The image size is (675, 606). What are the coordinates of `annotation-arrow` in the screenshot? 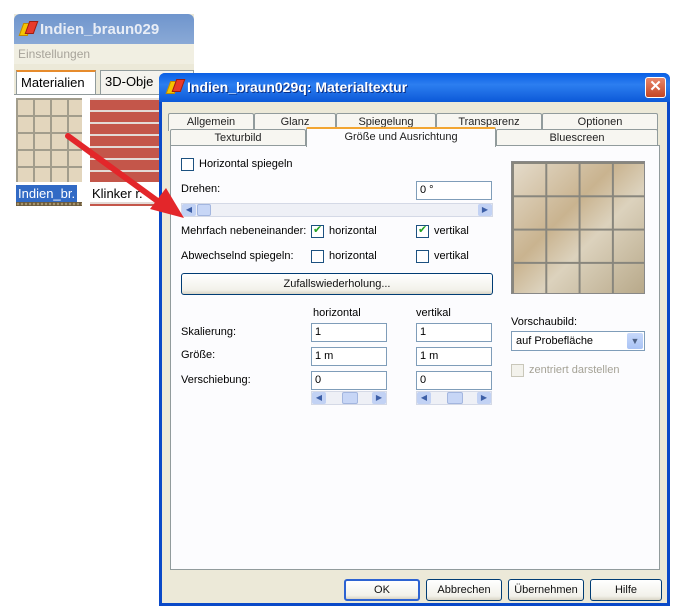 It's located at (124, 175).